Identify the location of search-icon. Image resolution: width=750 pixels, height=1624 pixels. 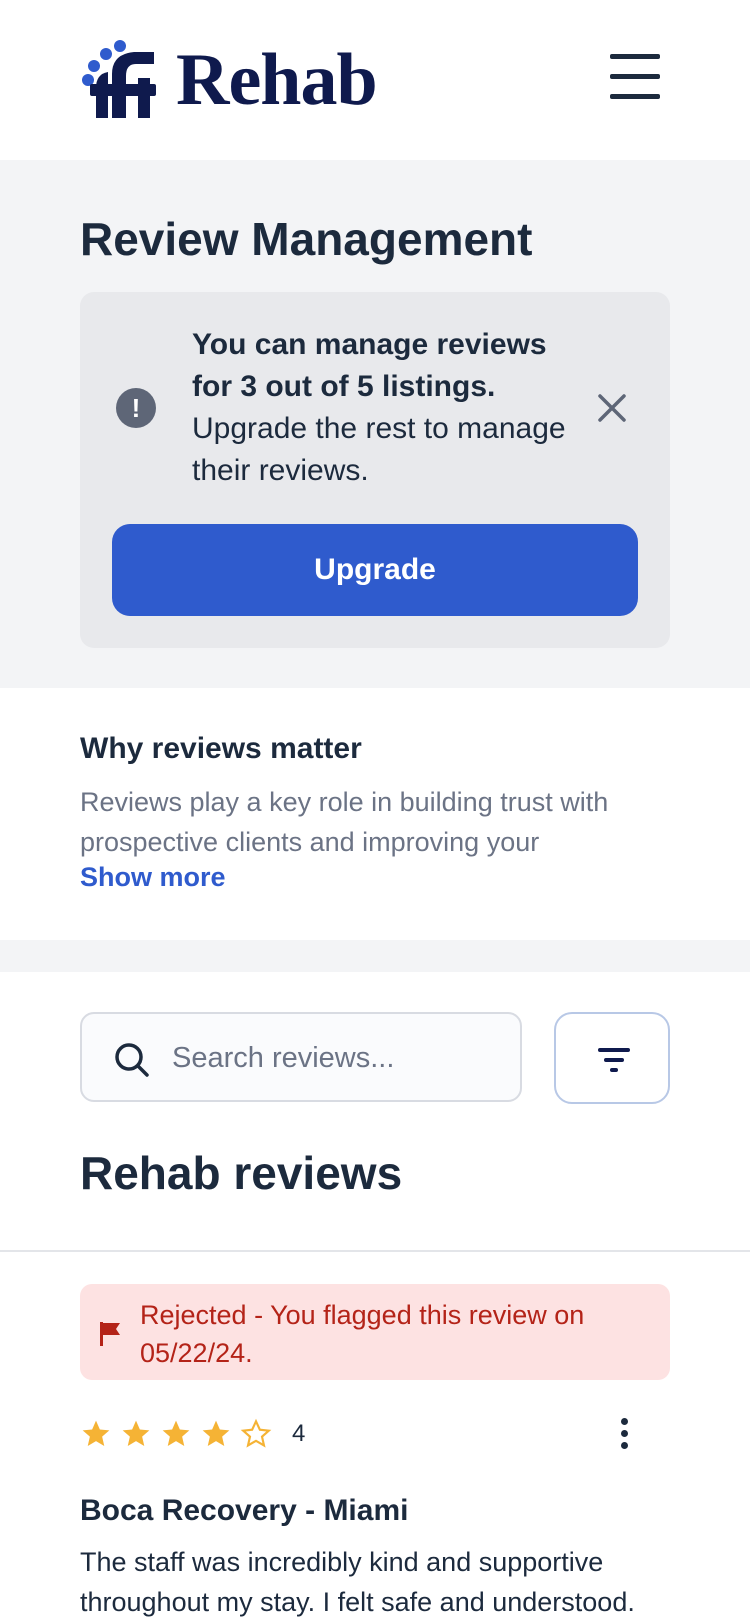
(132, 1060).